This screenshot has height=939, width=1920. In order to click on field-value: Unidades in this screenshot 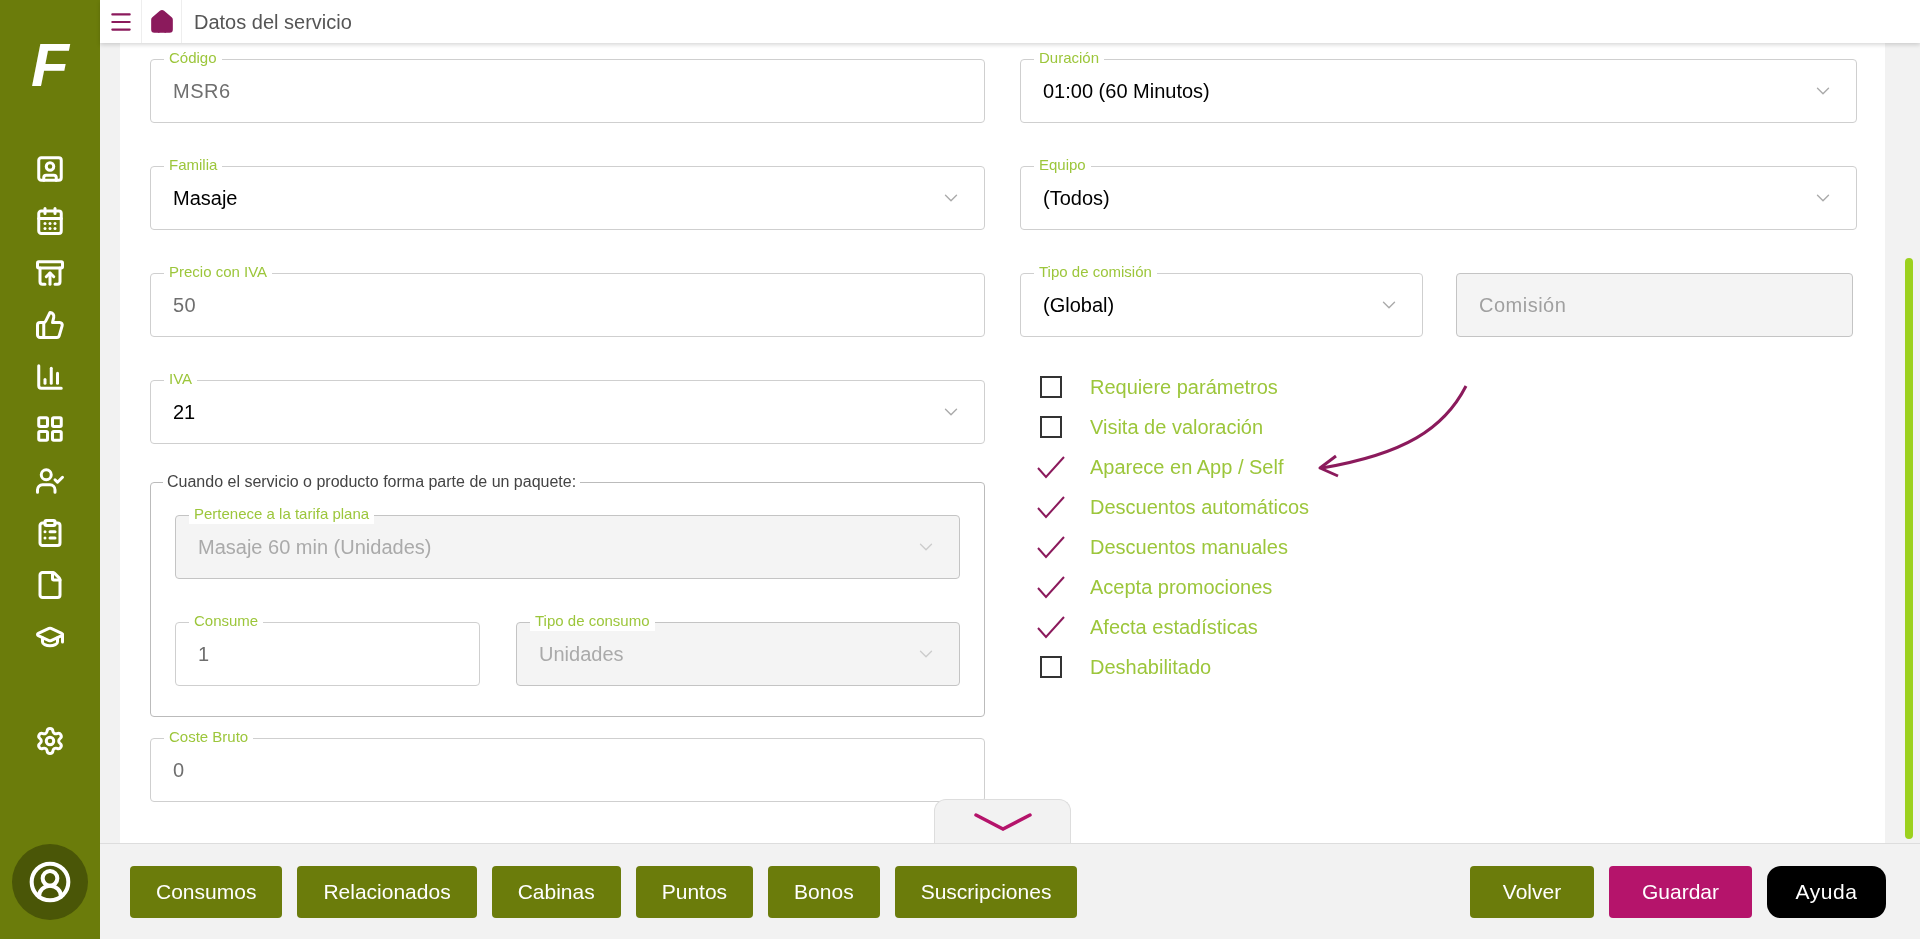, I will do `click(581, 654)`.